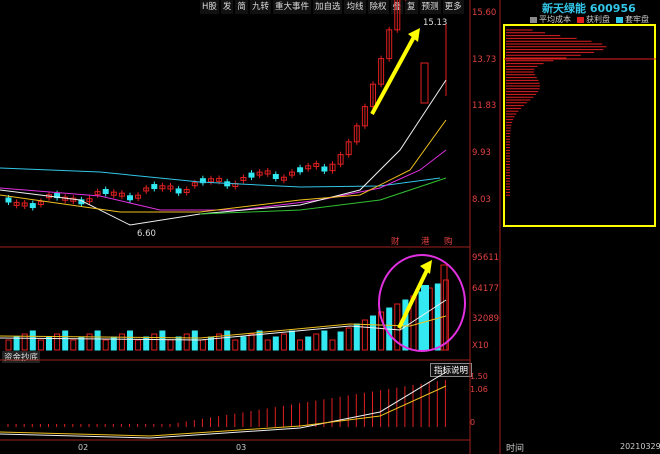  Describe the element at coordinates (220, 177) in the screenshot. I see `ma-line-long` at that location.